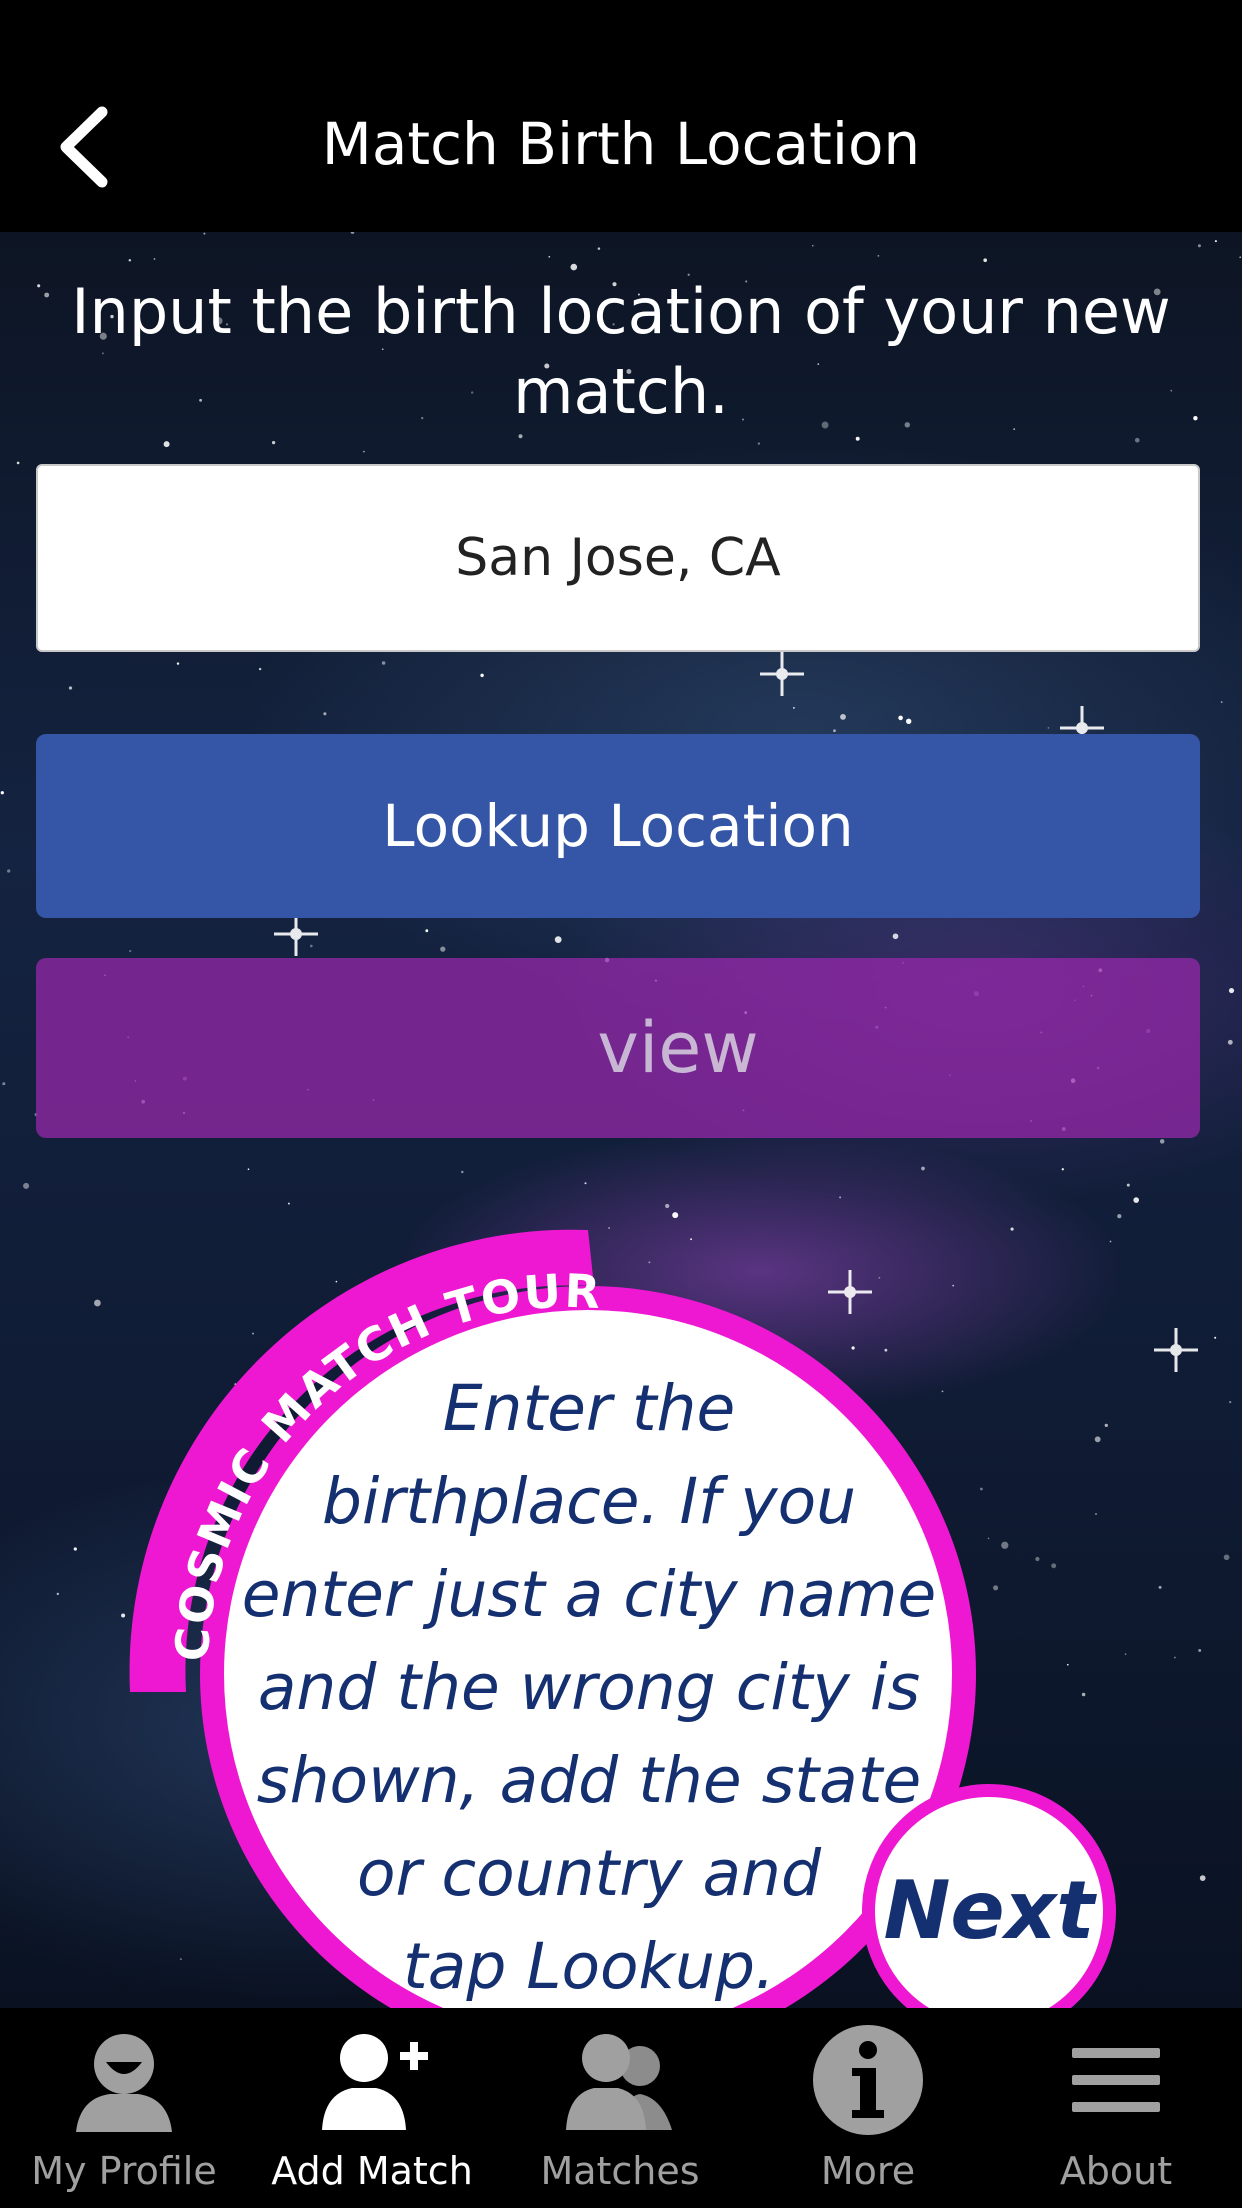 The width and height of the screenshot is (1242, 2208). I want to click on tab-bar: My Profile Add Match Matches More About, so click(621, 2108).